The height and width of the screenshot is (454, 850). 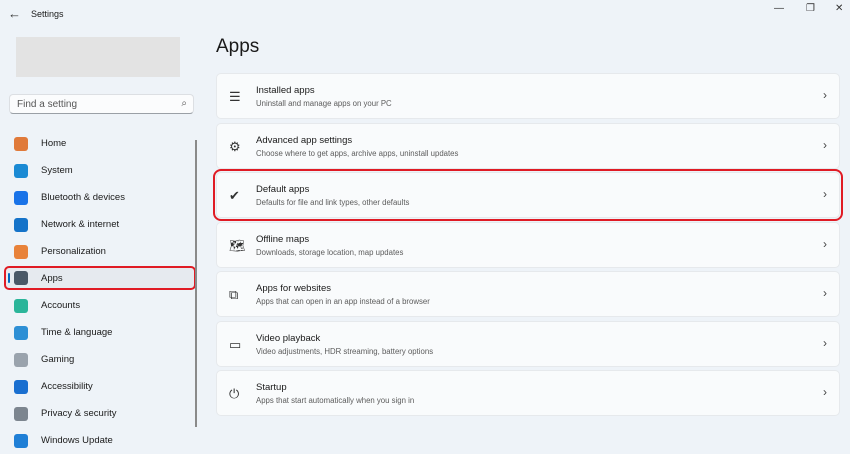 What do you see at coordinates (47, 14) in the screenshot?
I see `app-title: Settings` at bounding box center [47, 14].